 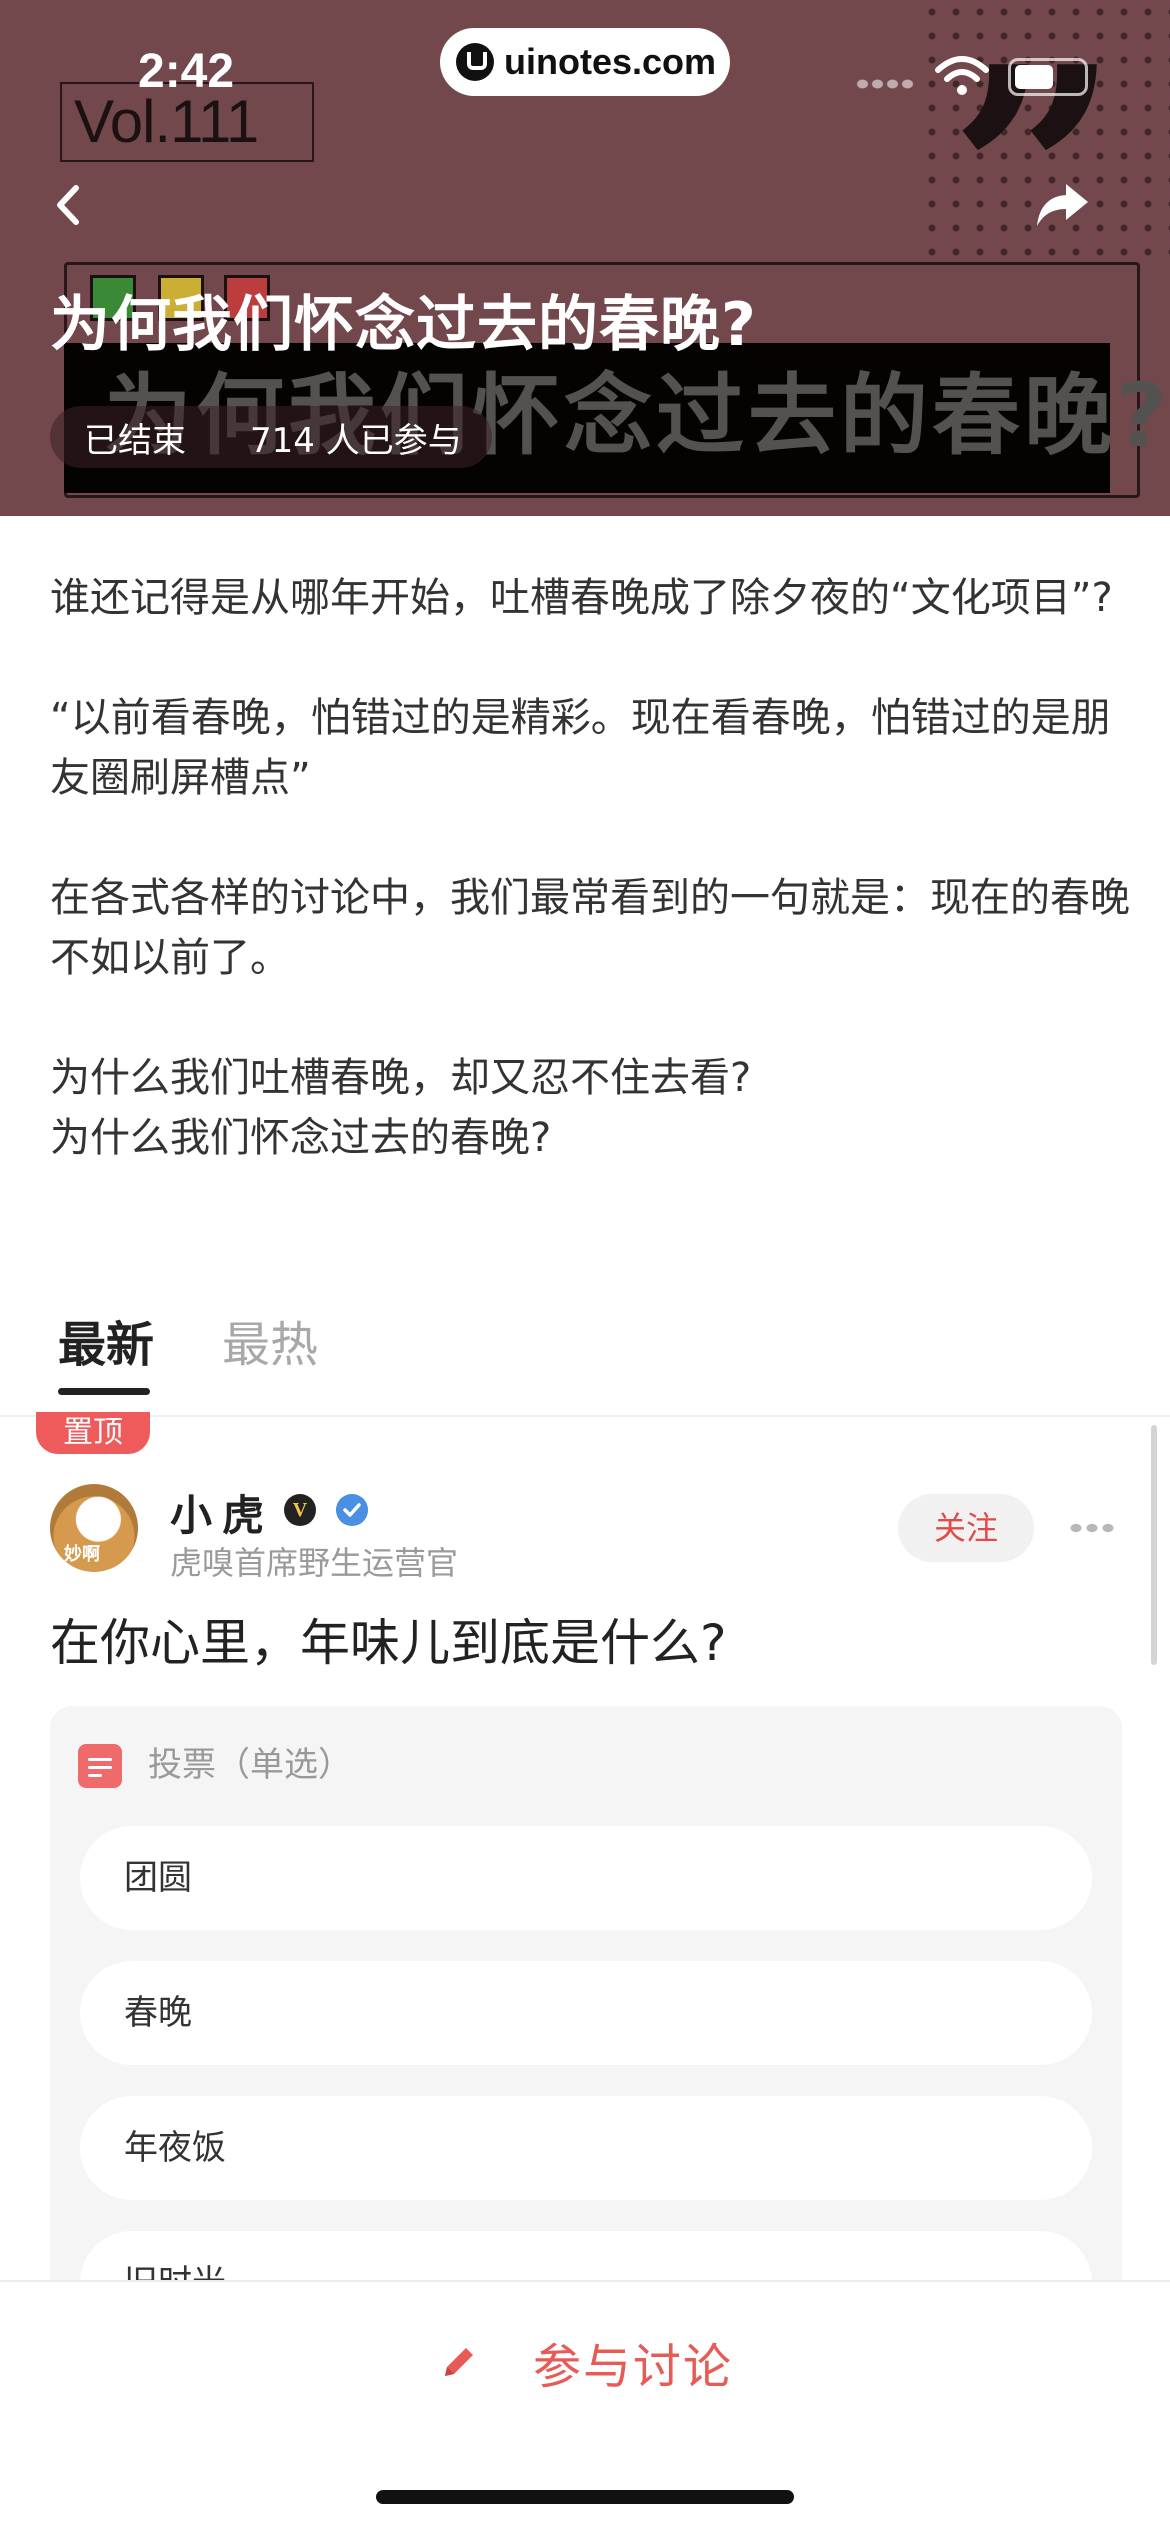 What do you see at coordinates (962, 75) in the screenshot?
I see `wifi-icon` at bounding box center [962, 75].